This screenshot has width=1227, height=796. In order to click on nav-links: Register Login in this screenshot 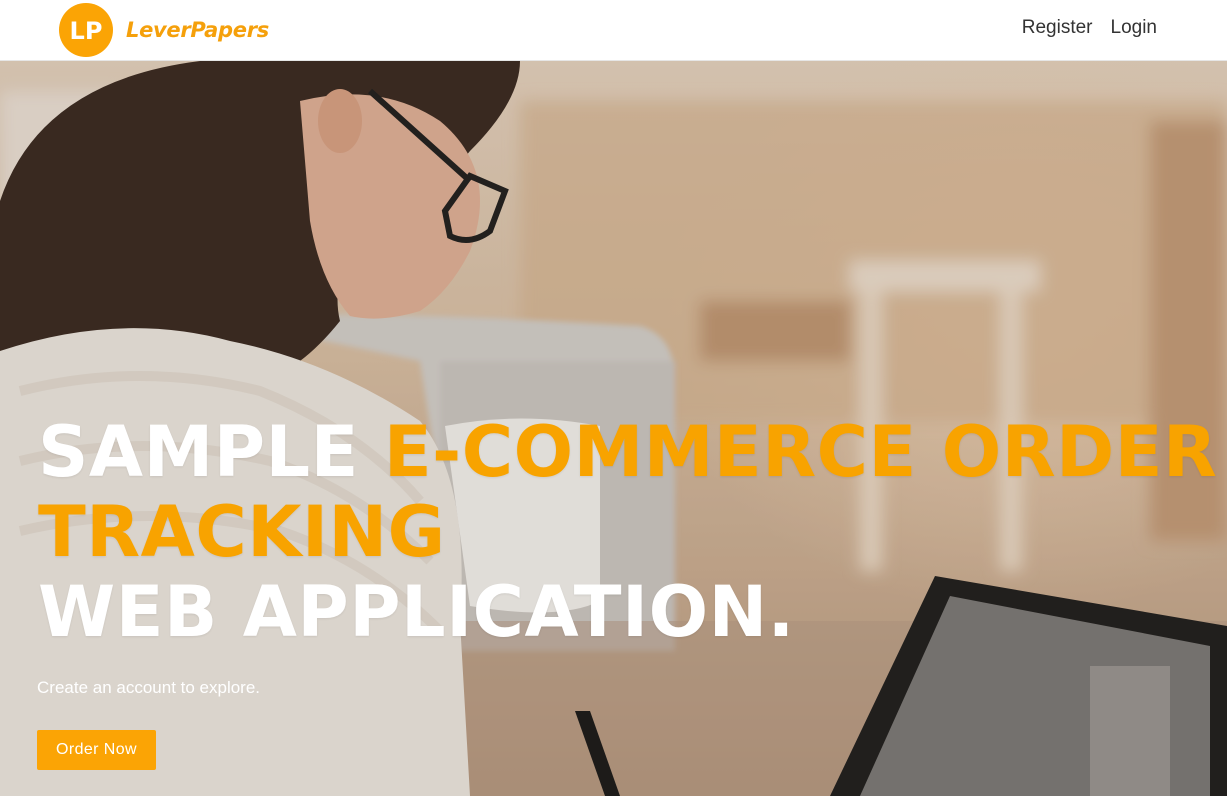, I will do `click(1089, 28)`.